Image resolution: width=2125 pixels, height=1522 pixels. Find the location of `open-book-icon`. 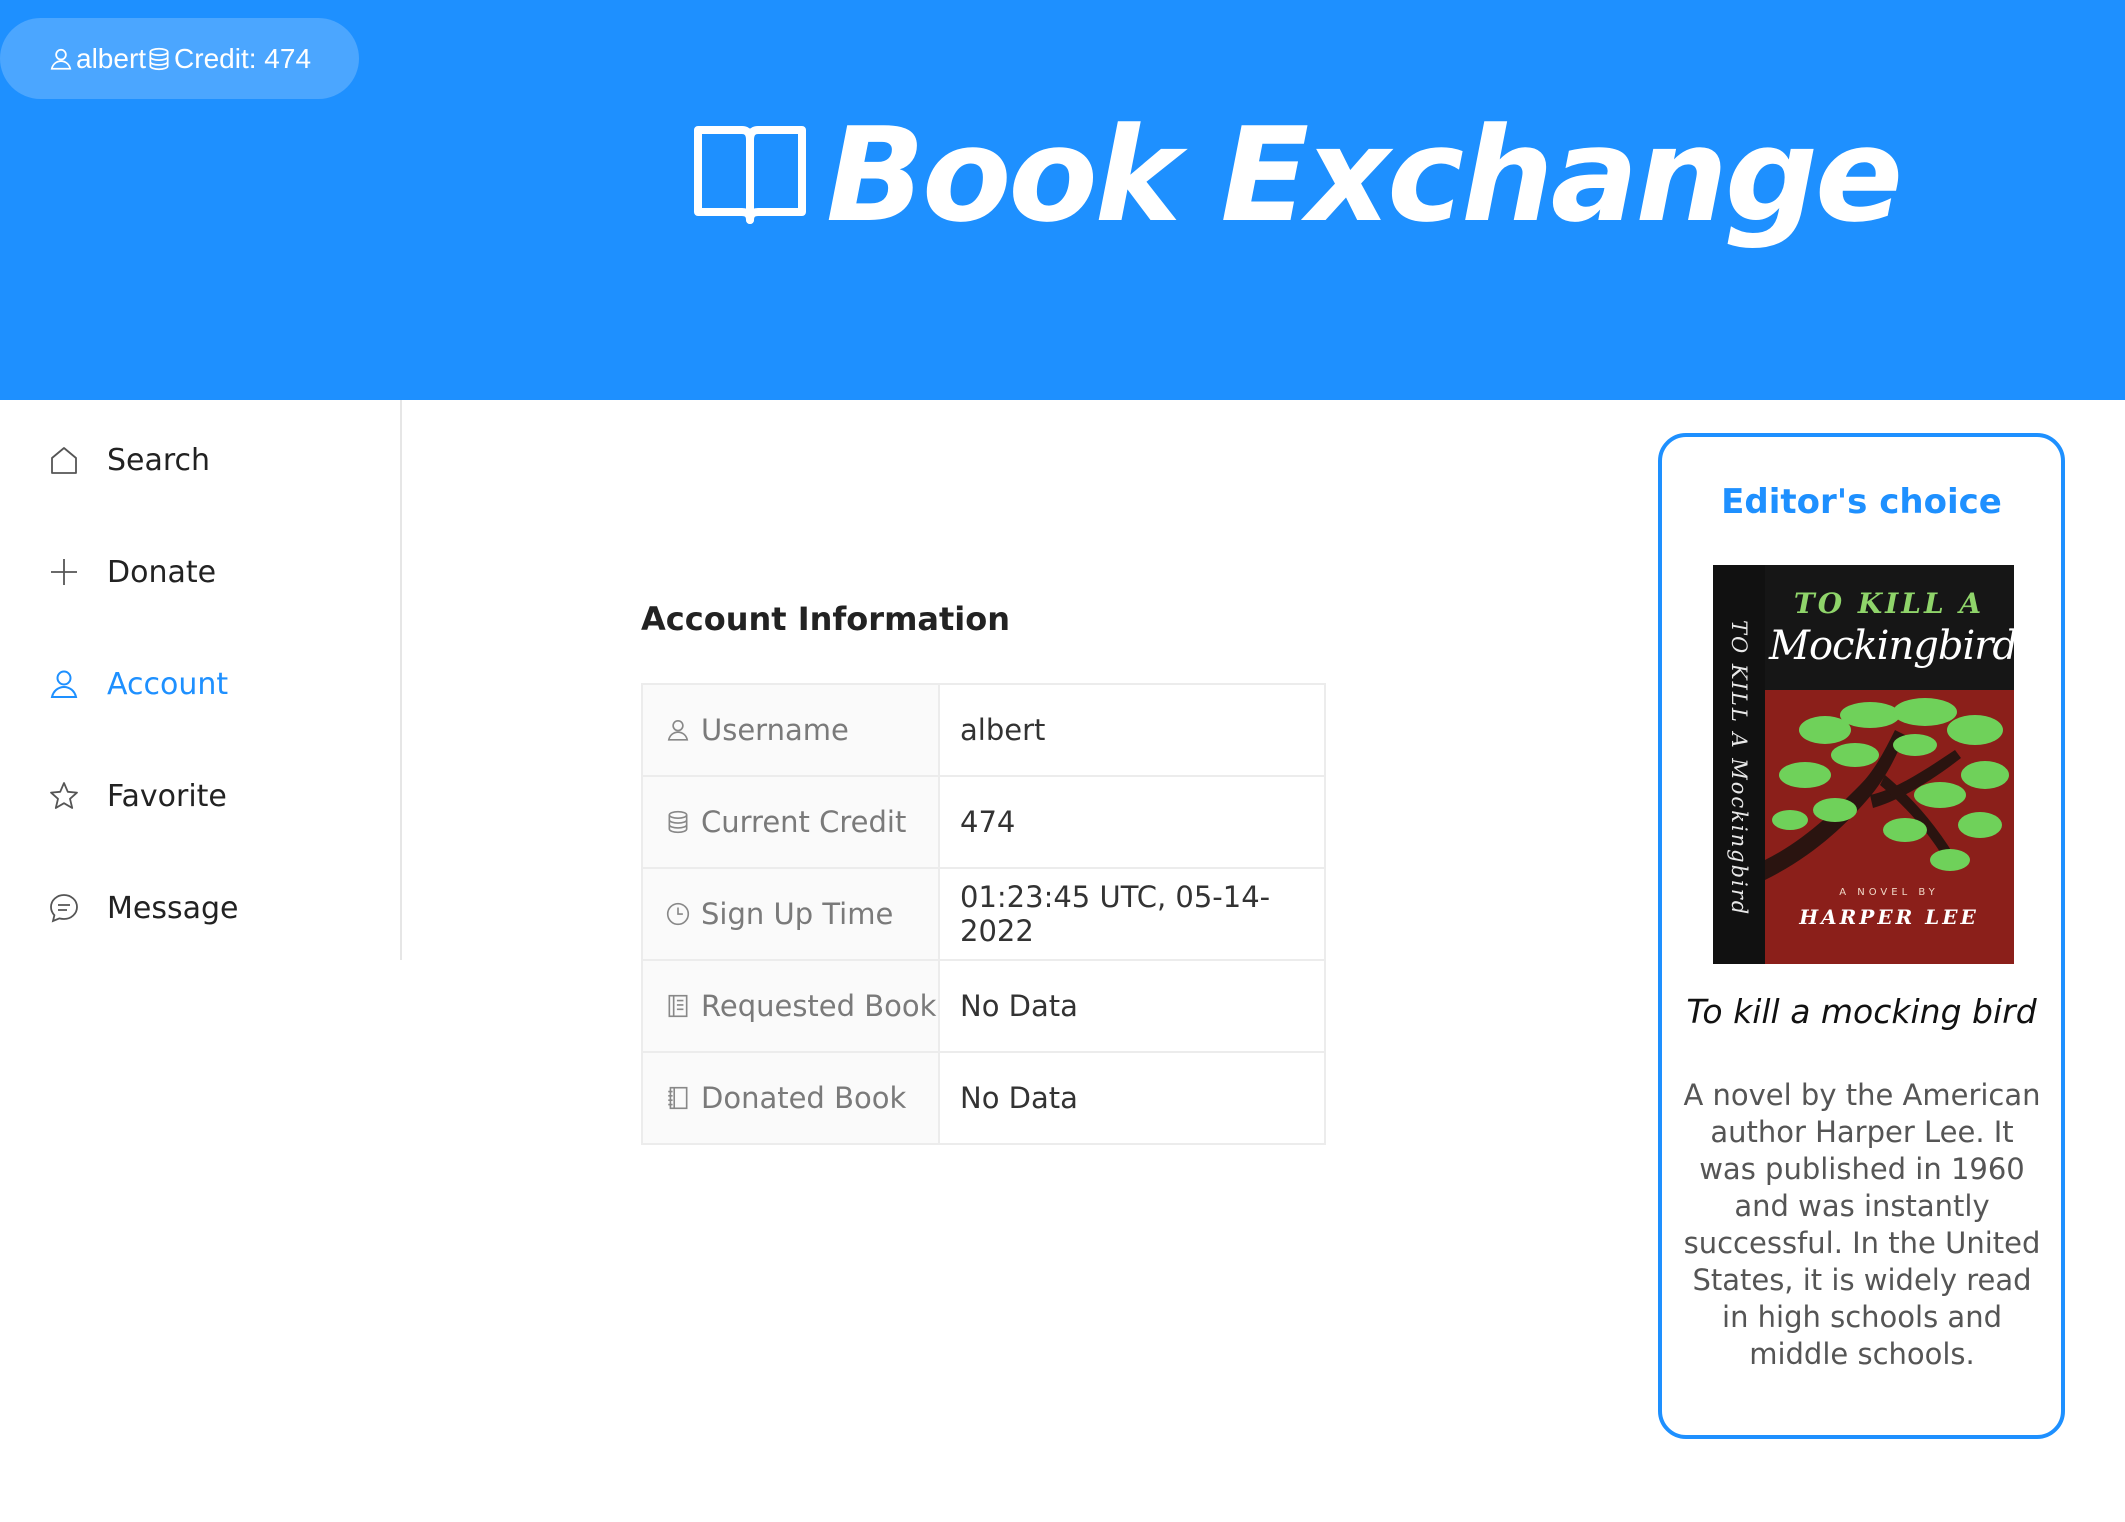

open-book-icon is located at coordinates (750, 175).